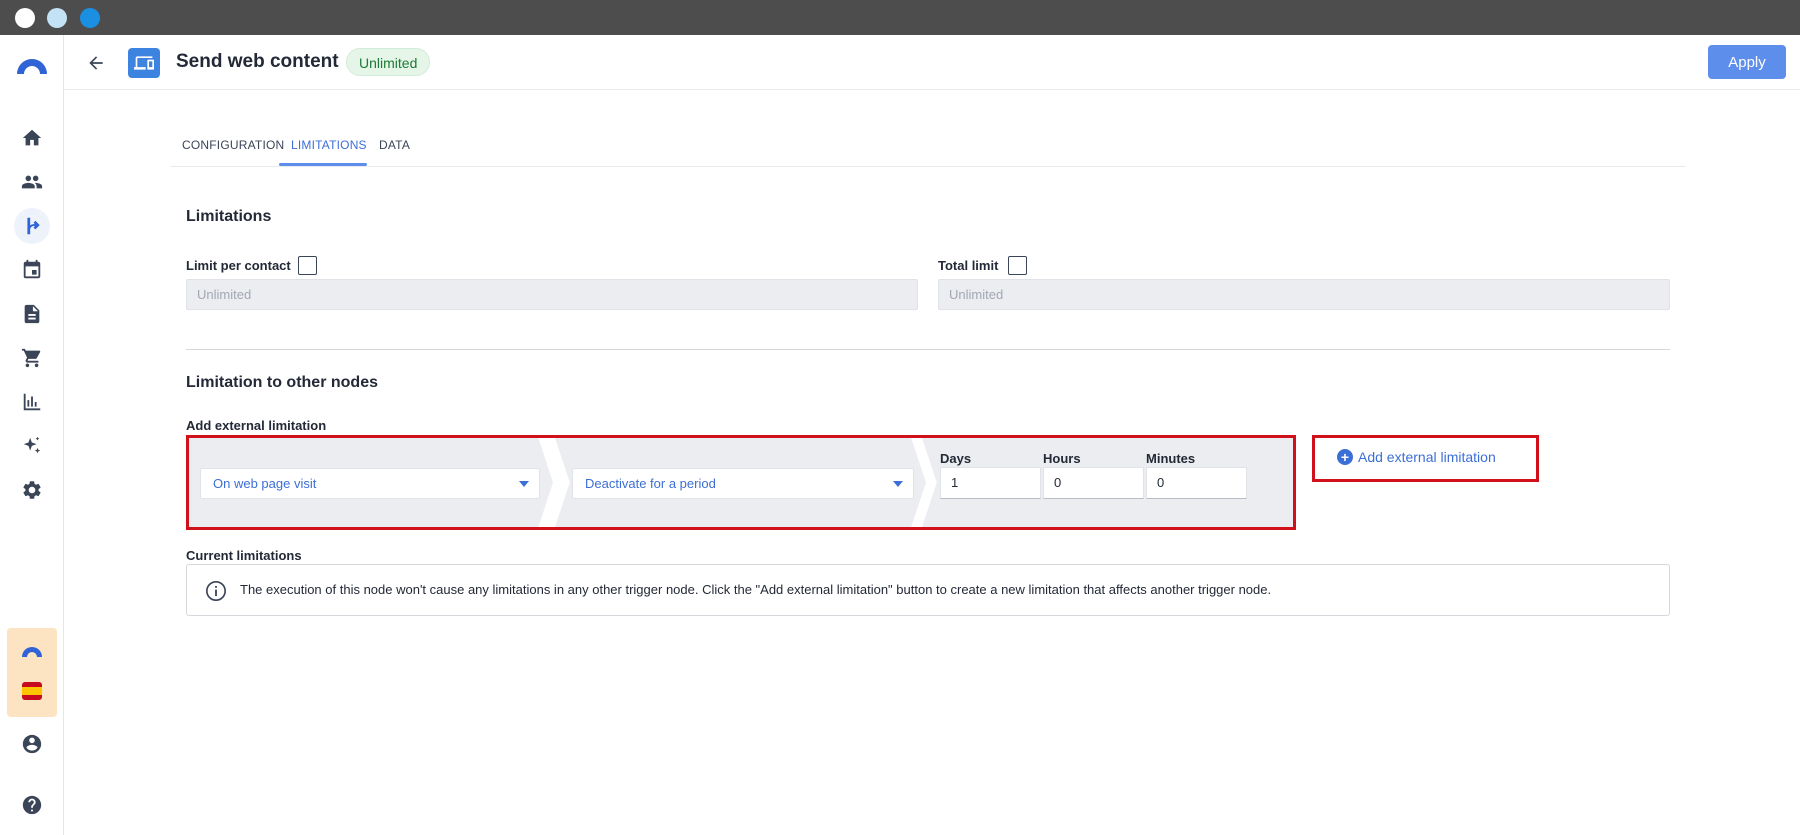 The width and height of the screenshot is (1800, 835). What do you see at coordinates (32, 402) in the screenshot?
I see `analytics-icon` at bounding box center [32, 402].